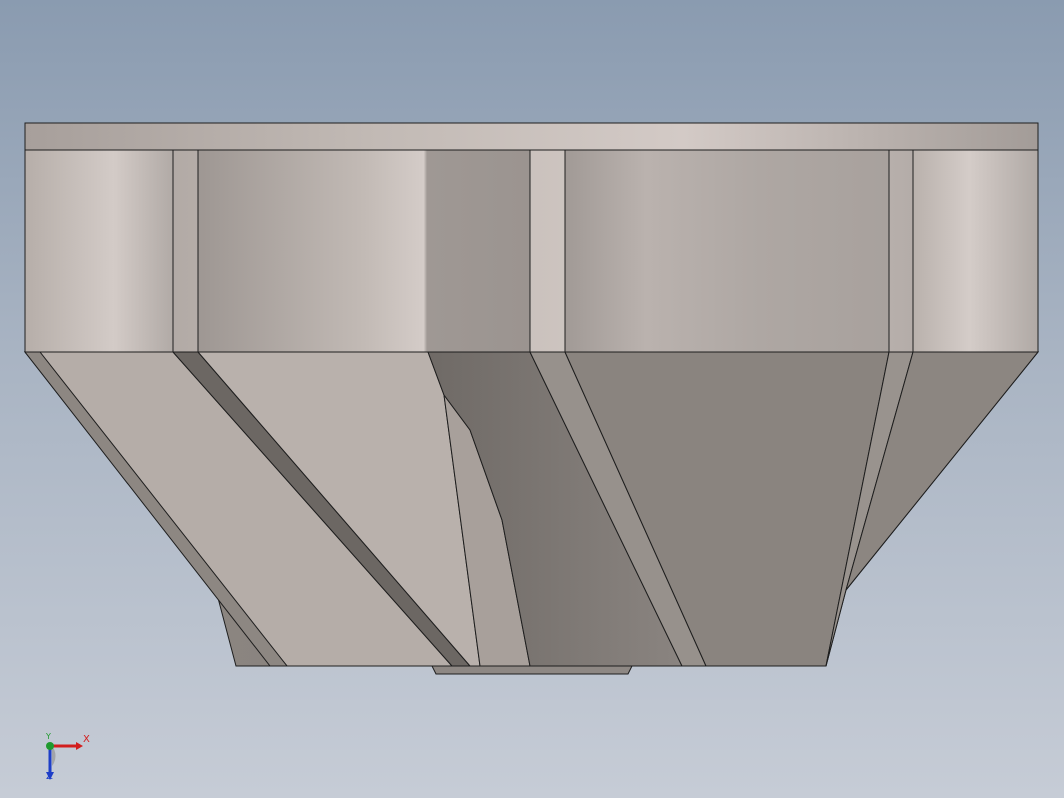 This screenshot has height=798, width=1064. I want to click on axis-z-label: Z, so click(49, 776).